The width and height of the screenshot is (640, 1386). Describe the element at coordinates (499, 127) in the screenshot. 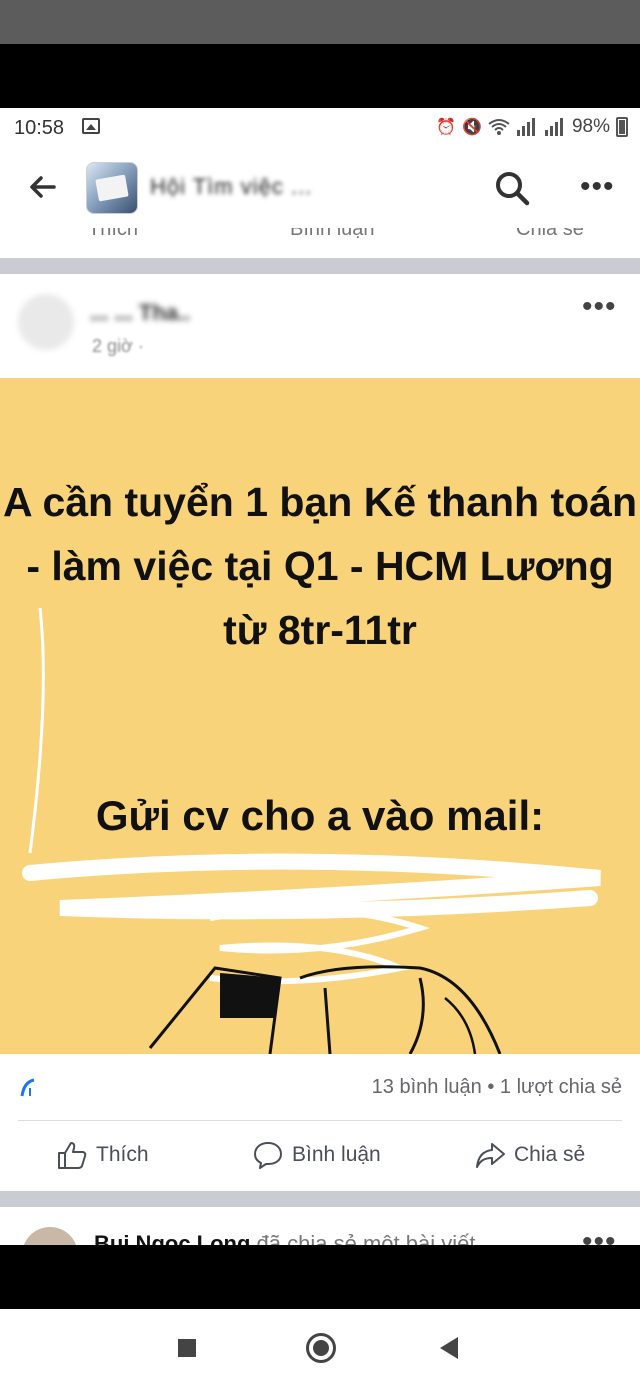

I see `wifi-icon` at that location.